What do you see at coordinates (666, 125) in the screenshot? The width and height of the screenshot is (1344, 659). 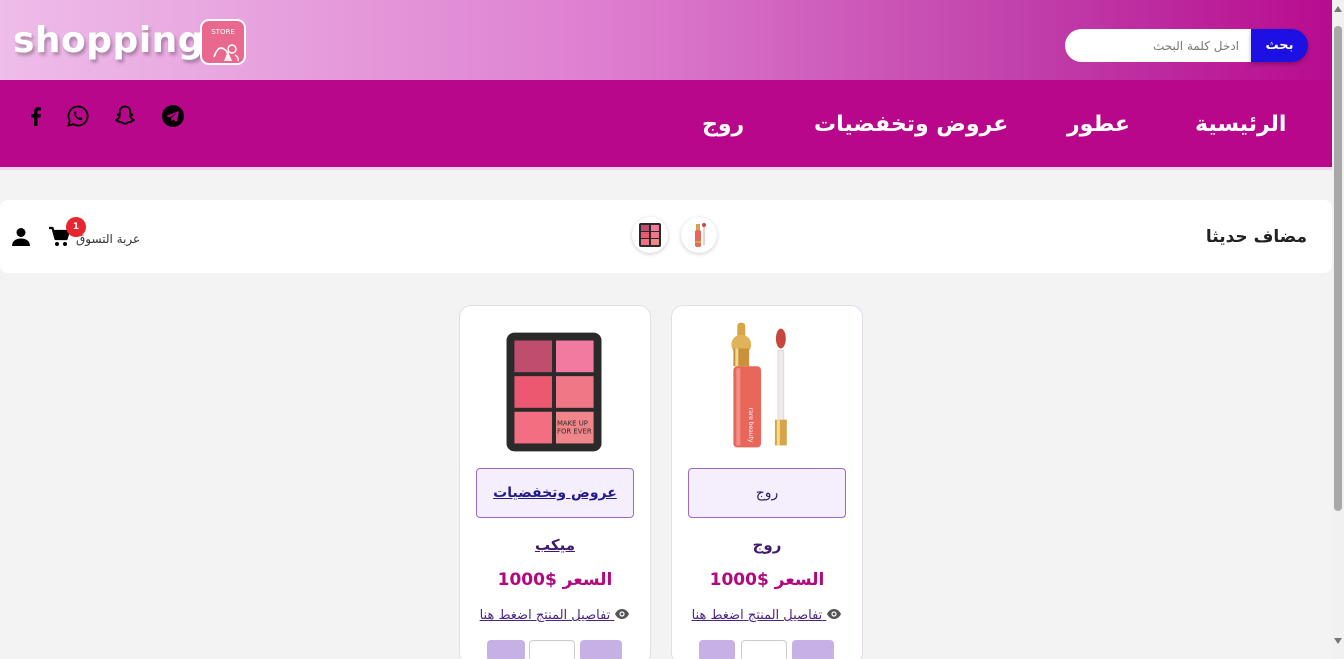 I see `main-nav: الرئيسية عطور عروض وتخفضيات روج` at bounding box center [666, 125].